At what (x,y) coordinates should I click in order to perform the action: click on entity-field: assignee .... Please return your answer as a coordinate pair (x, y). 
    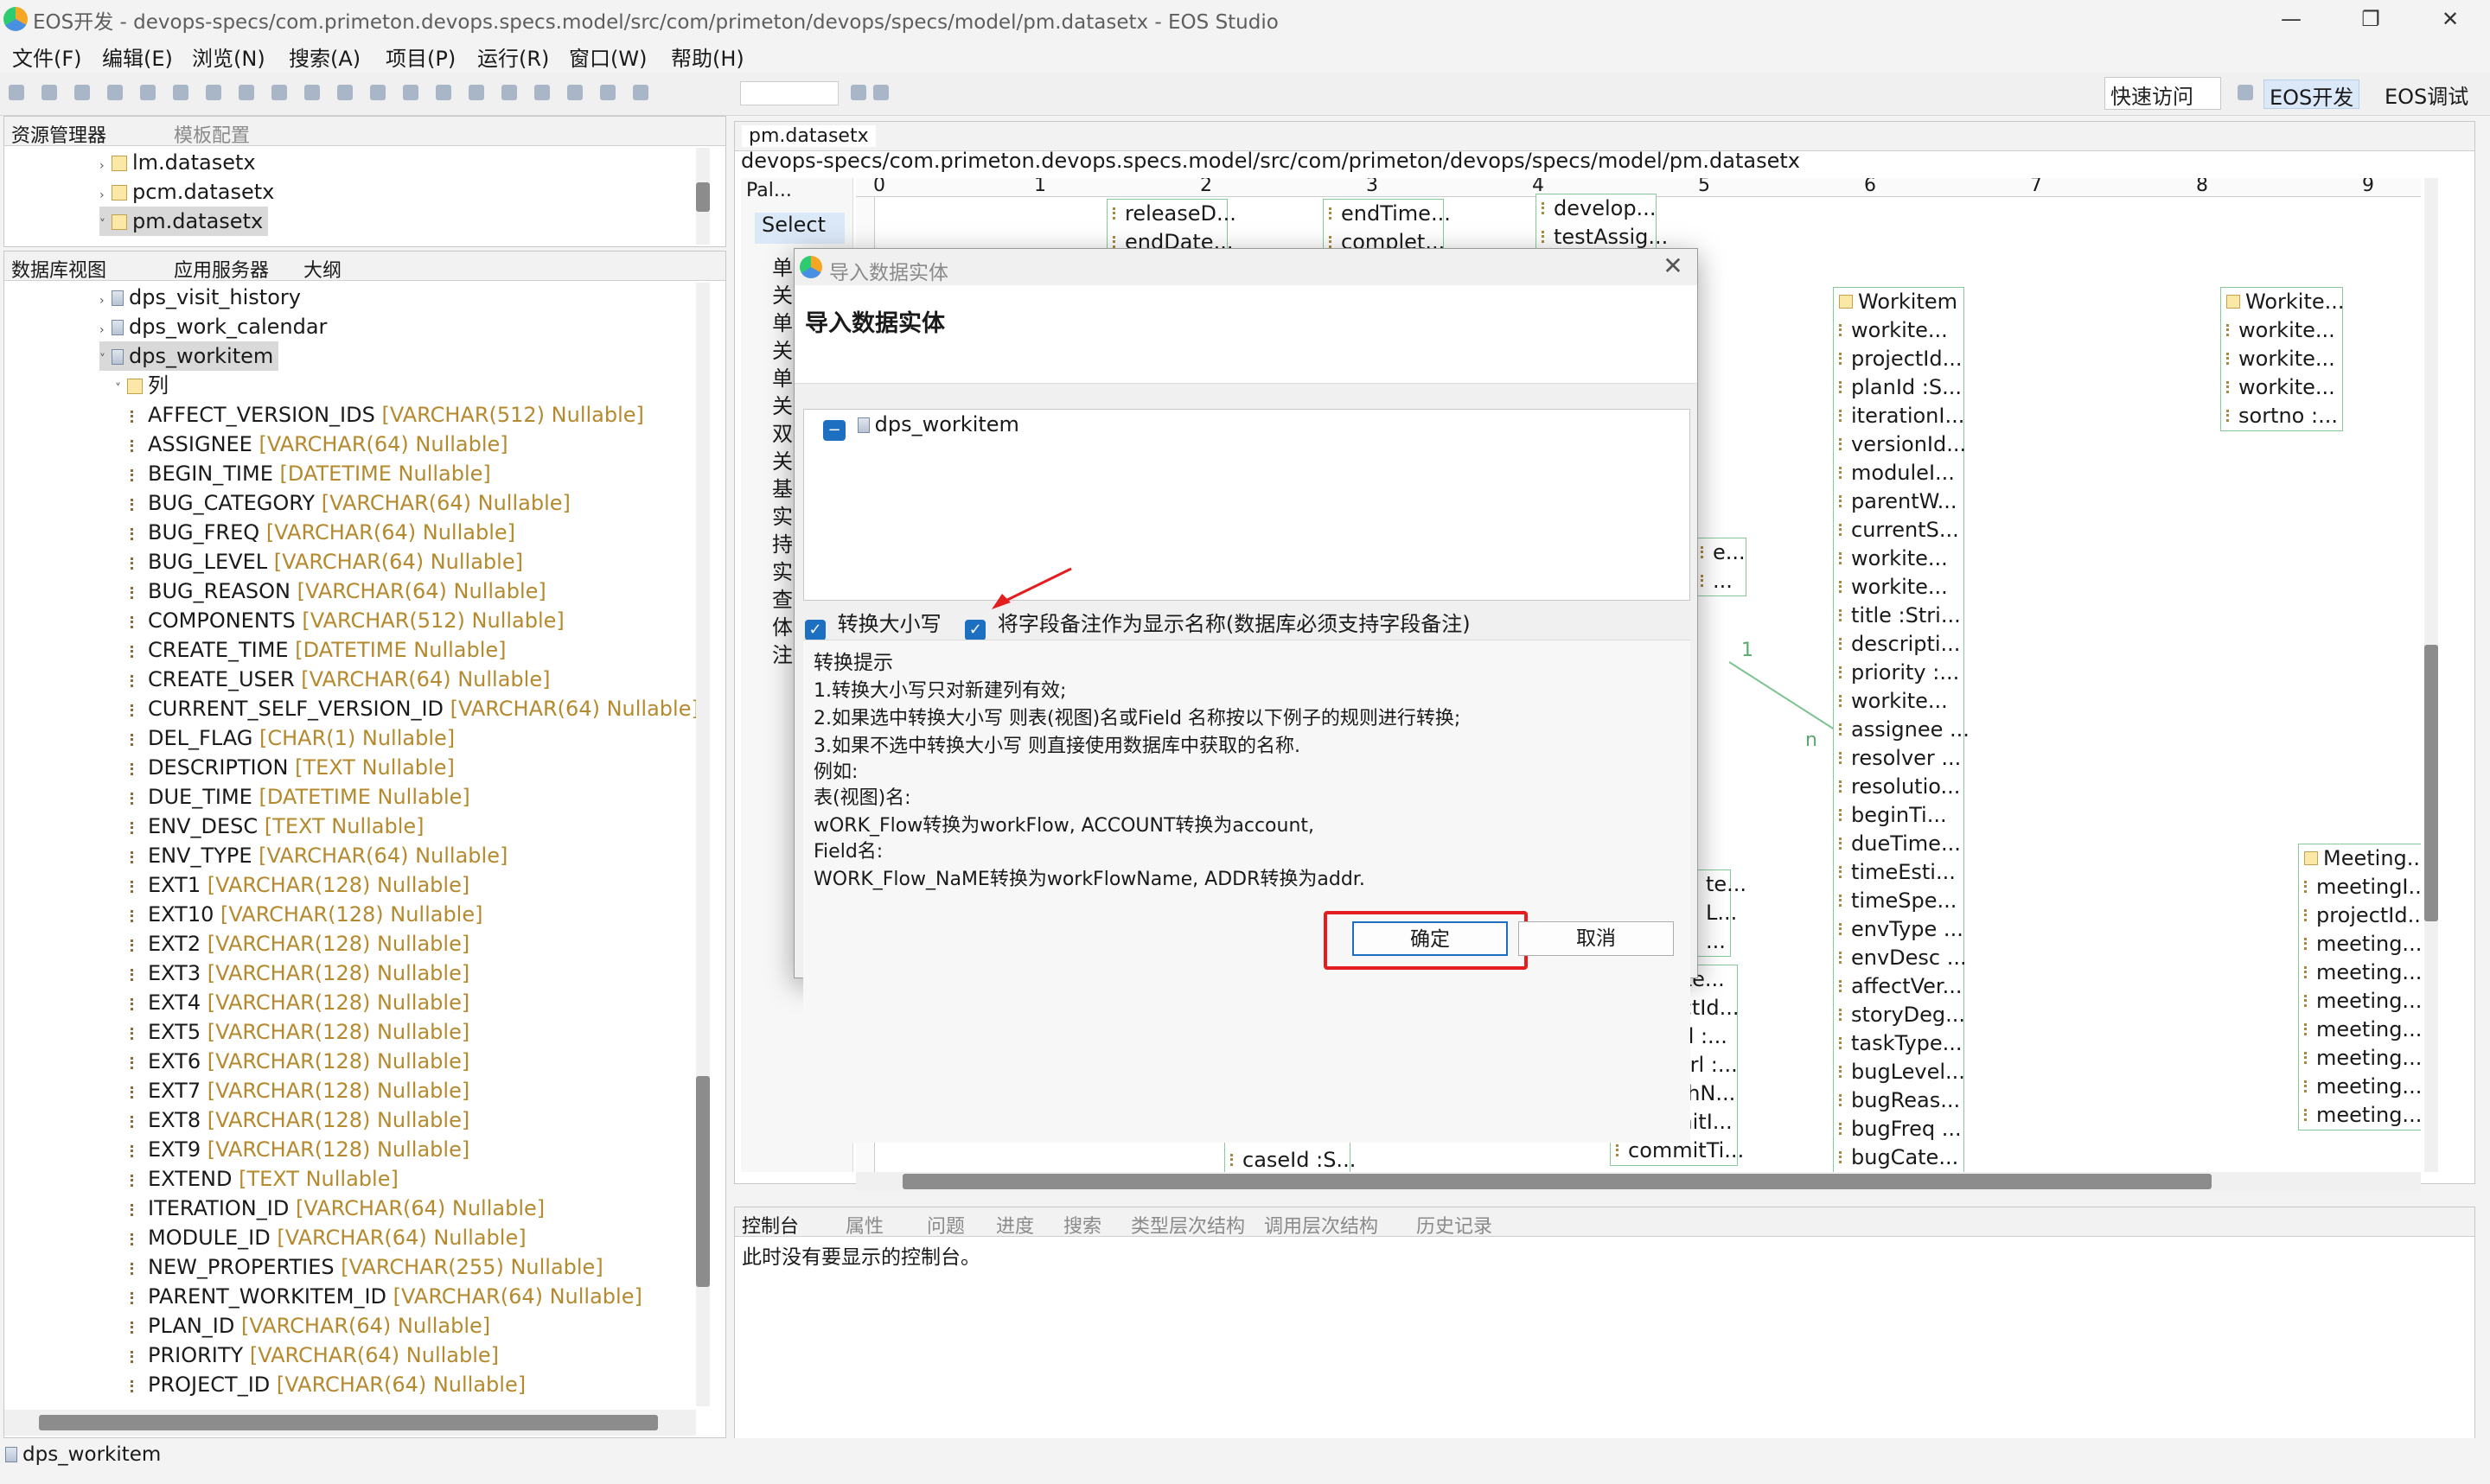
    Looking at the image, I should click on (1902, 730).